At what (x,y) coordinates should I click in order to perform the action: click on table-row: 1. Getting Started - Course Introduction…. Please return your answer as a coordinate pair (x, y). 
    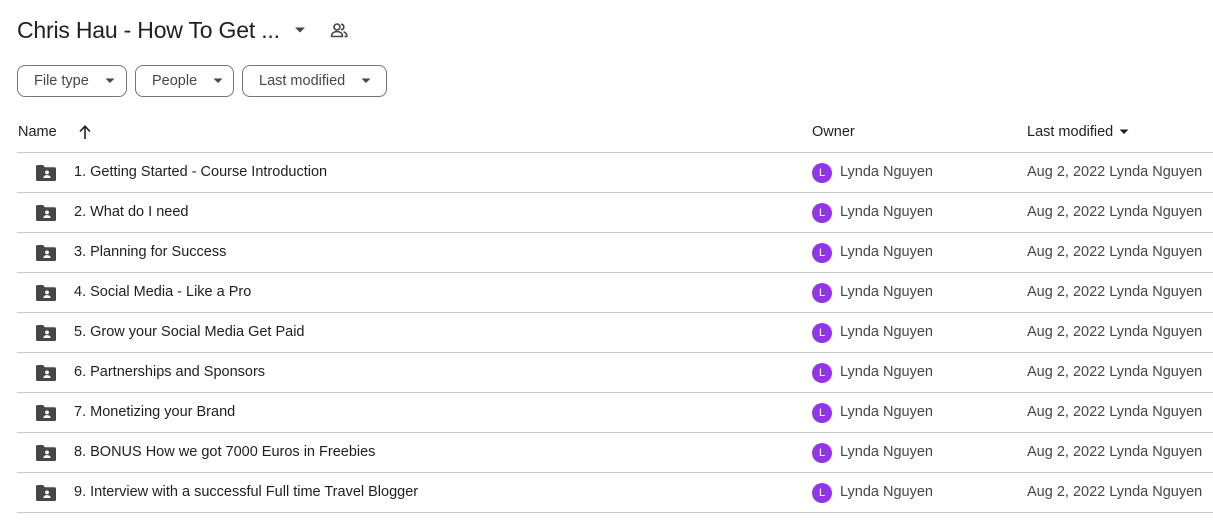
    Looking at the image, I should click on (615, 173).